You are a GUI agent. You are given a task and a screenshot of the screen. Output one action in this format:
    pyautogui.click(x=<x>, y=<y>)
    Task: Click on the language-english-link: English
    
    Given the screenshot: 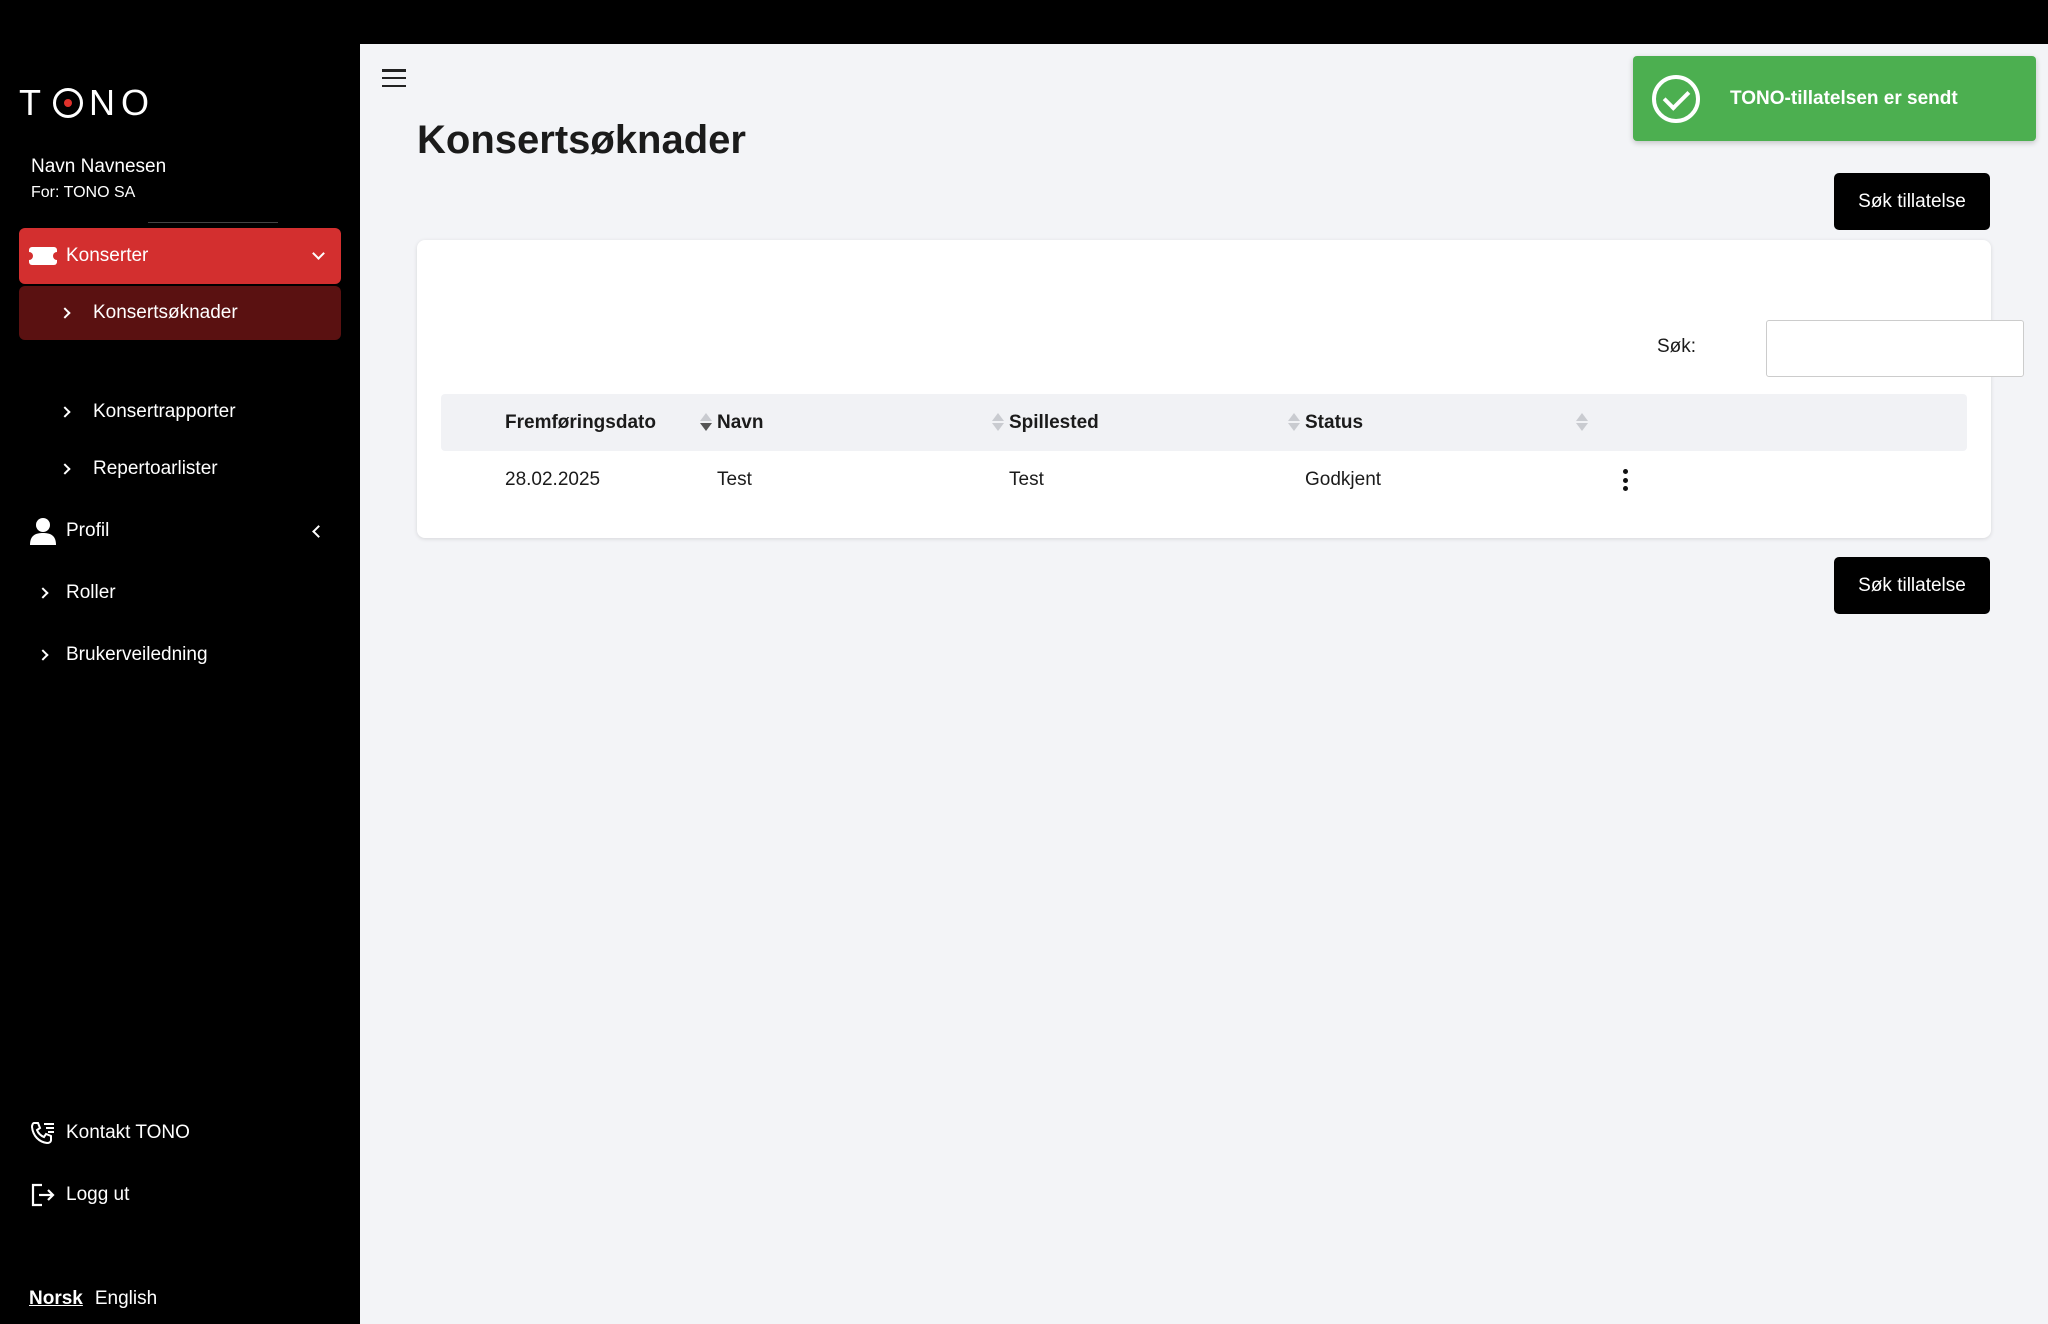 What is the action you would take?
    pyautogui.click(x=126, y=1299)
    